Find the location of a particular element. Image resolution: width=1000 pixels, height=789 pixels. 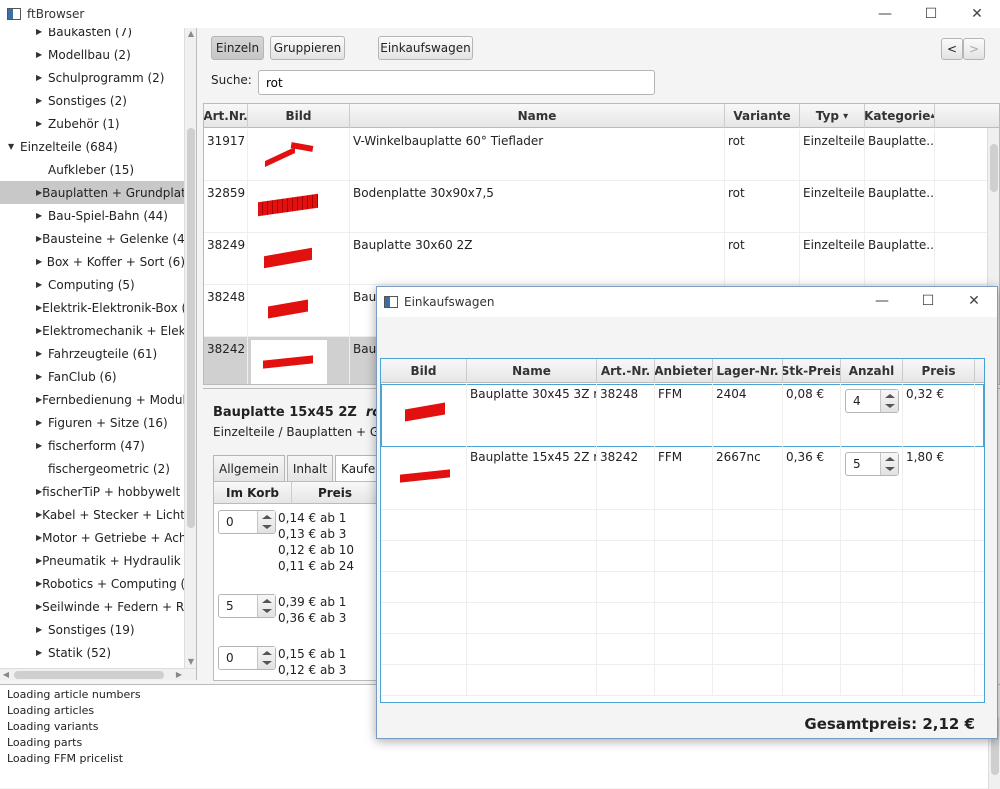

tree-item: ▼ Einzelteile (684) is located at coordinates (92, 146).